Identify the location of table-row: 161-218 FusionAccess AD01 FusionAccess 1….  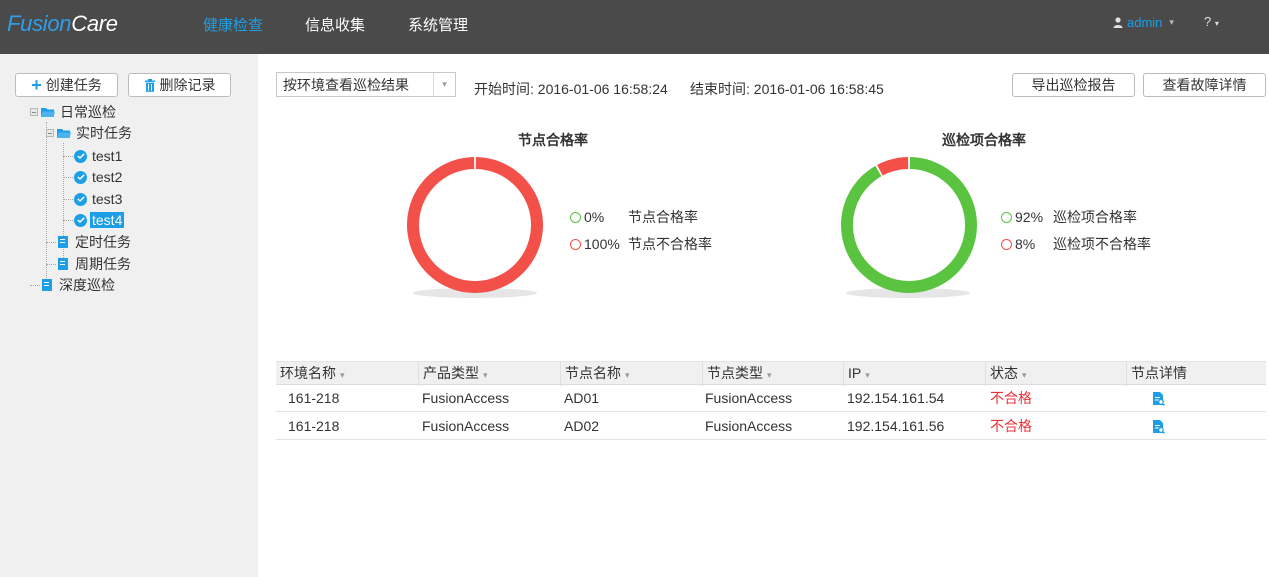
(771, 398).